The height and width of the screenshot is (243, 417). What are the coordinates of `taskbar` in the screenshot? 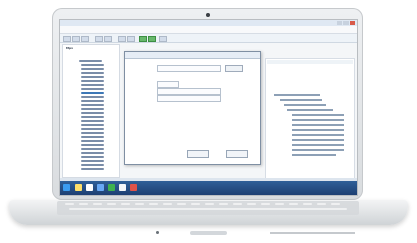 It's located at (208, 188).